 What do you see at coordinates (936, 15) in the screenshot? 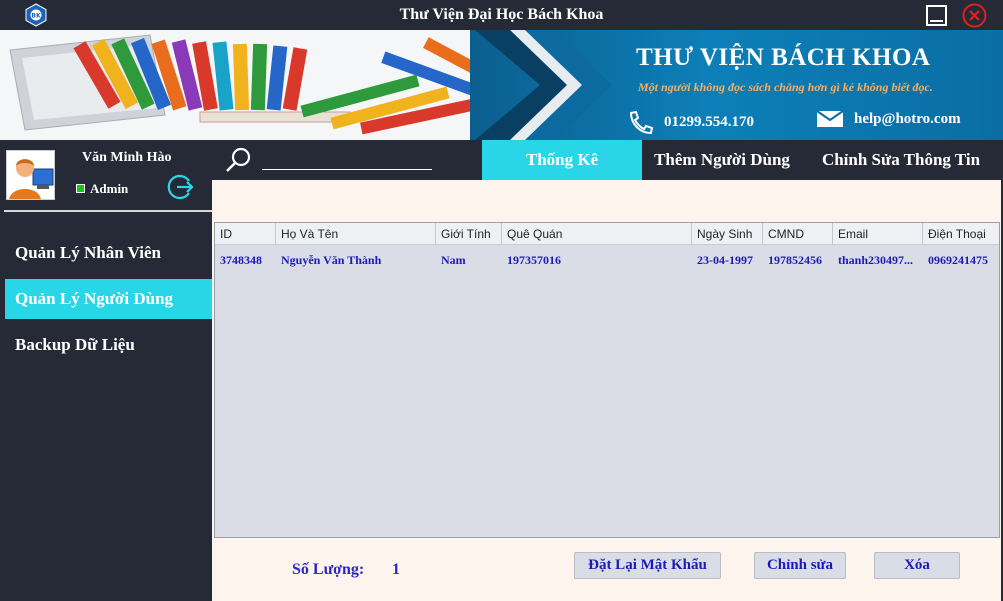
I see `minimize-icon` at bounding box center [936, 15].